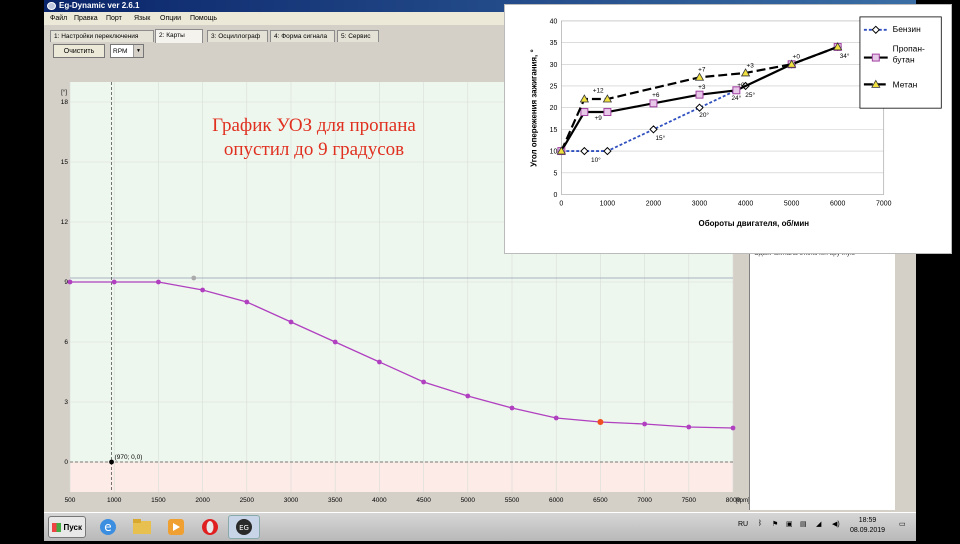 The image size is (960, 544). Describe the element at coordinates (401, 477) in the screenshot. I see `plot-area-negative` at that location.